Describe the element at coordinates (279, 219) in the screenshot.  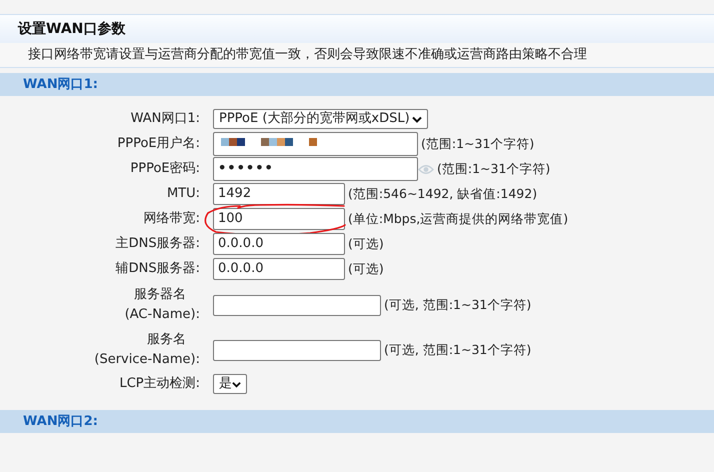
I see `input-field: 100` at that location.